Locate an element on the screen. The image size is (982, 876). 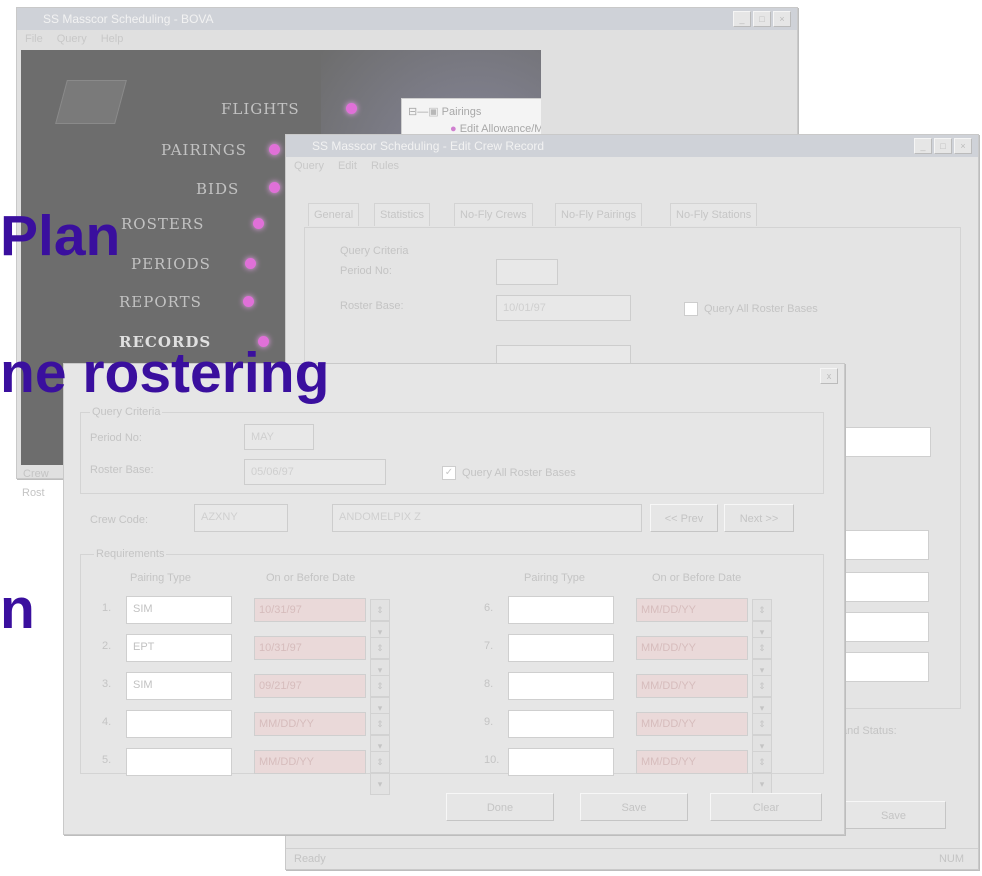
logo is located at coordinates (91, 102).